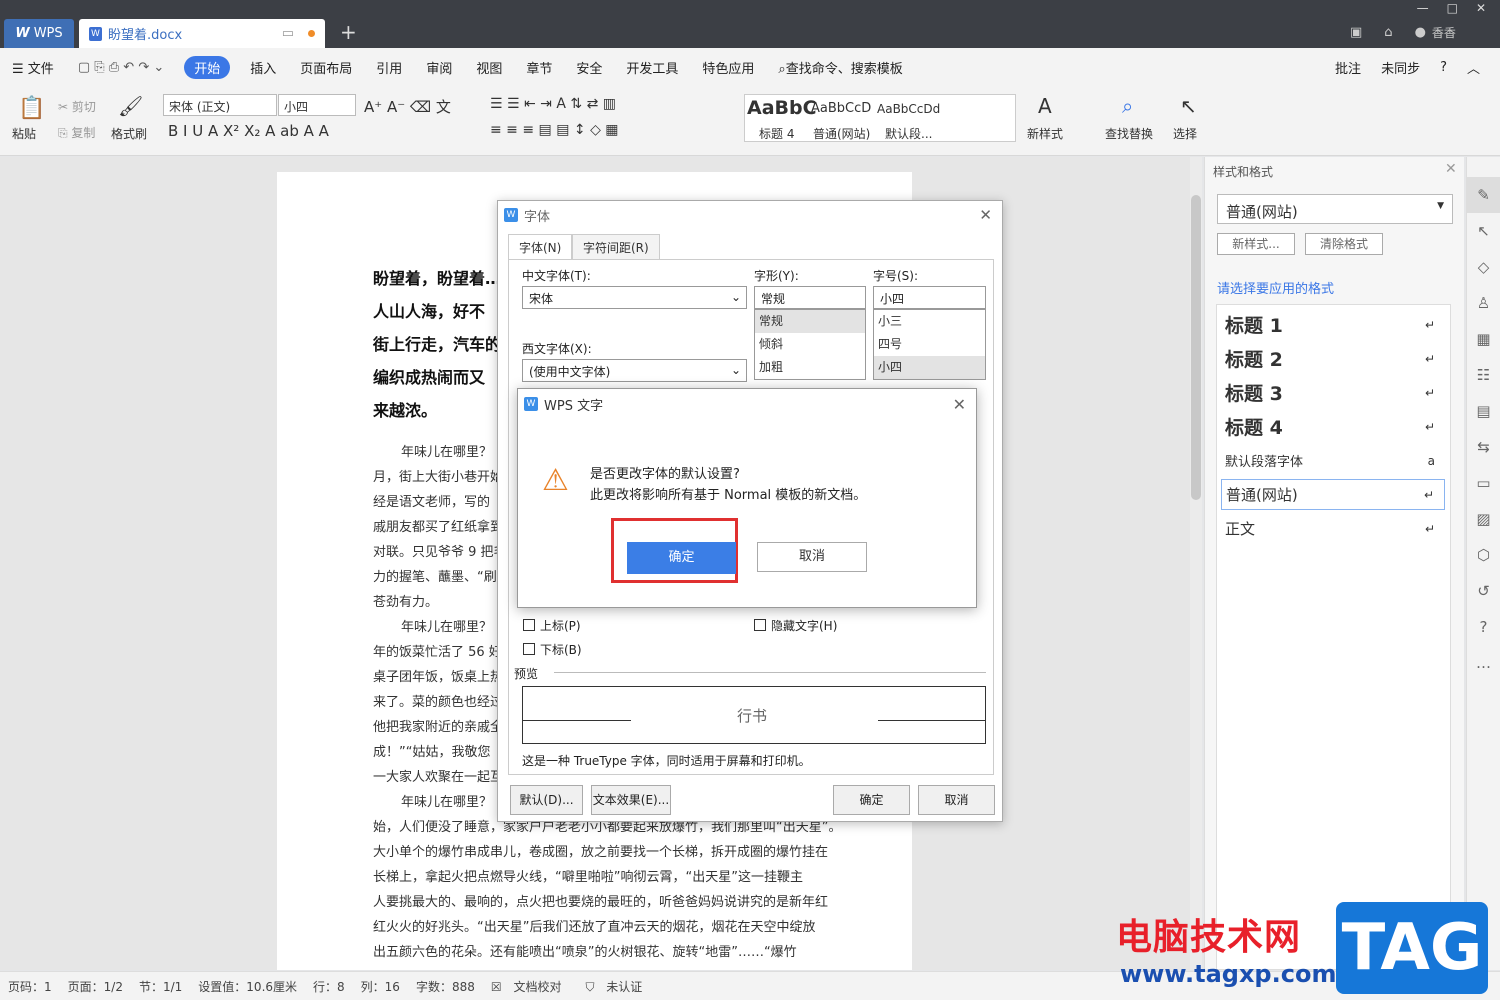 Image resolution: width=1500 pixels, height=1000 pixels. Describe the element at coordinates (130, 106) in the screenshot. I see `format-painter-icon: 🖌` at that location.